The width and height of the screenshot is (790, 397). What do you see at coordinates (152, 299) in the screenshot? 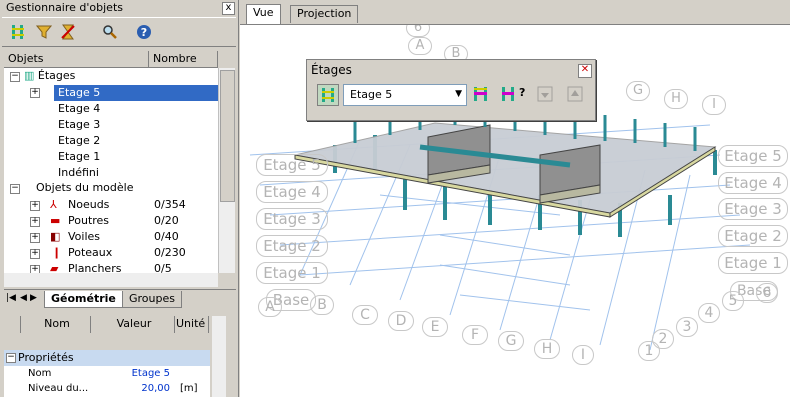
I see `tab-groupes: Groupes` at bounding box center [152, 299].